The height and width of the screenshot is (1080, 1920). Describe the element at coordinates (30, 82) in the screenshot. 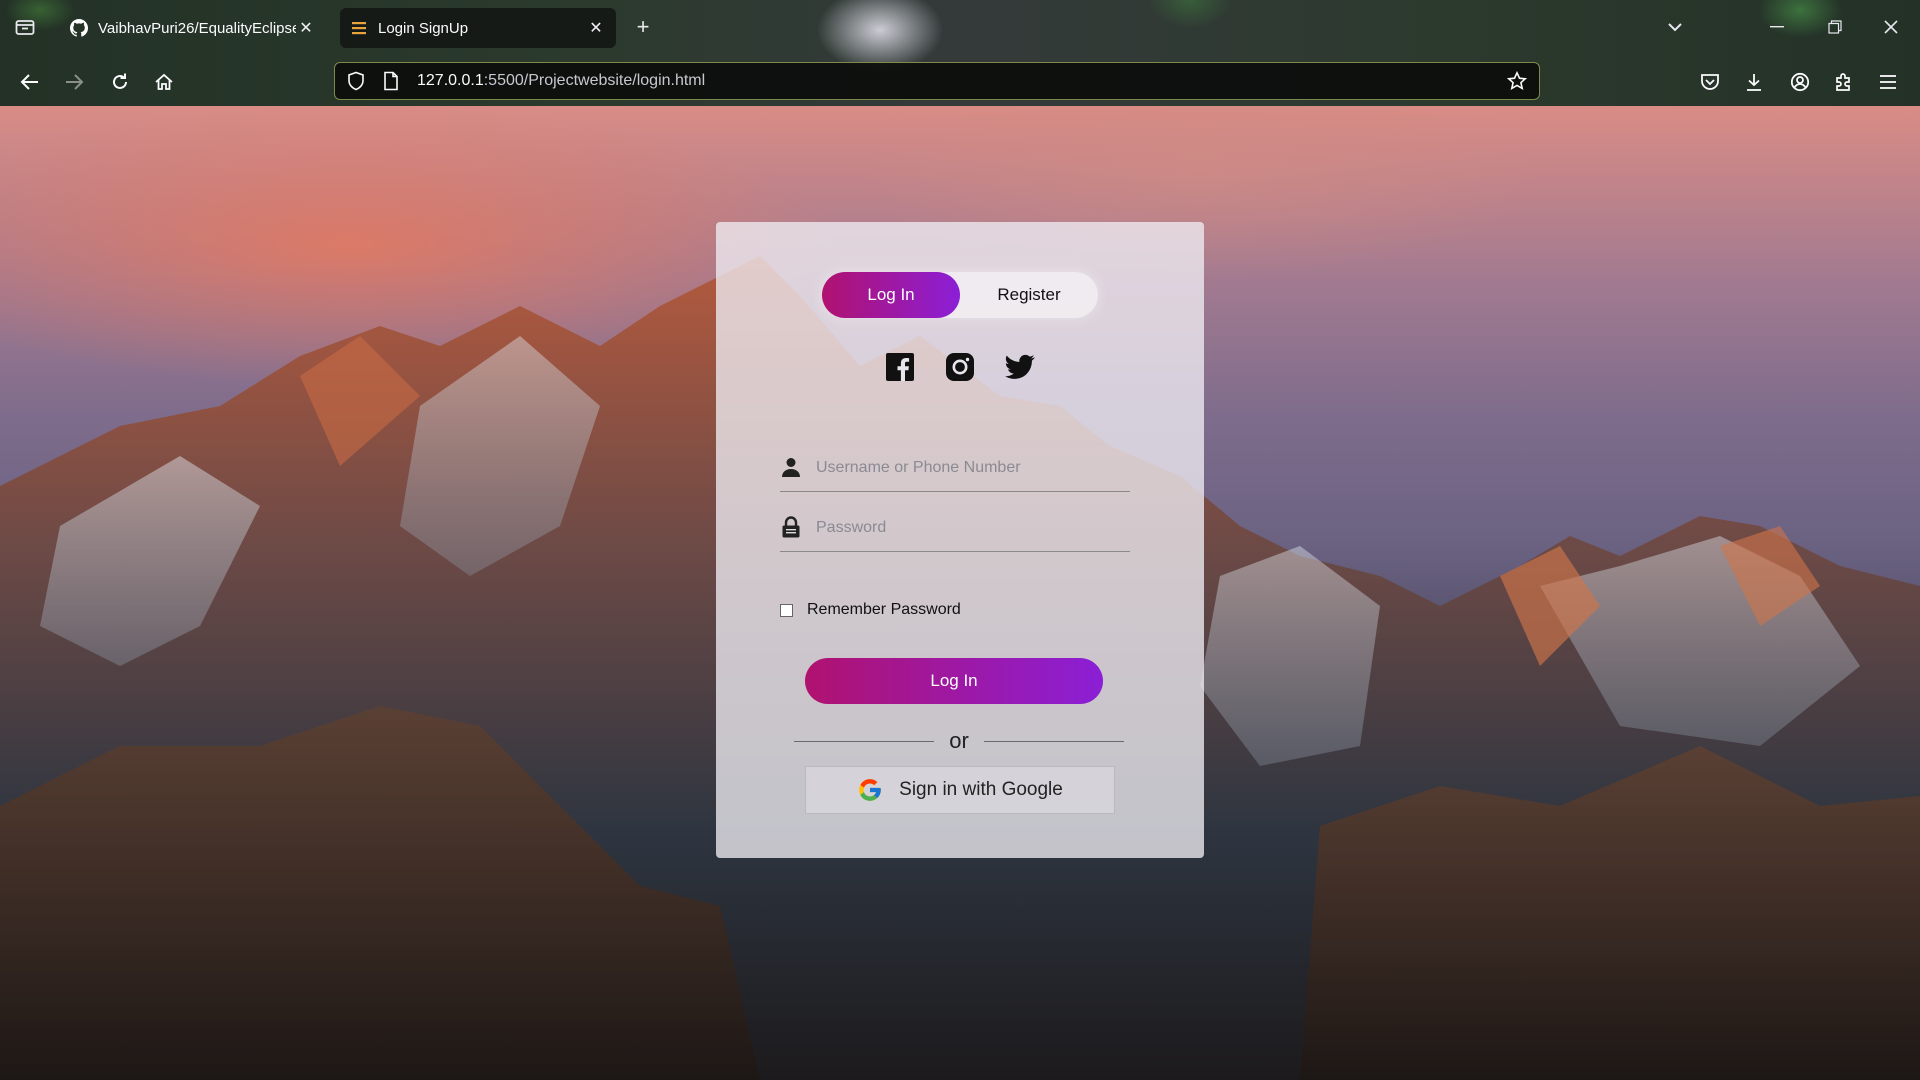

I see `back-icon` at that location.